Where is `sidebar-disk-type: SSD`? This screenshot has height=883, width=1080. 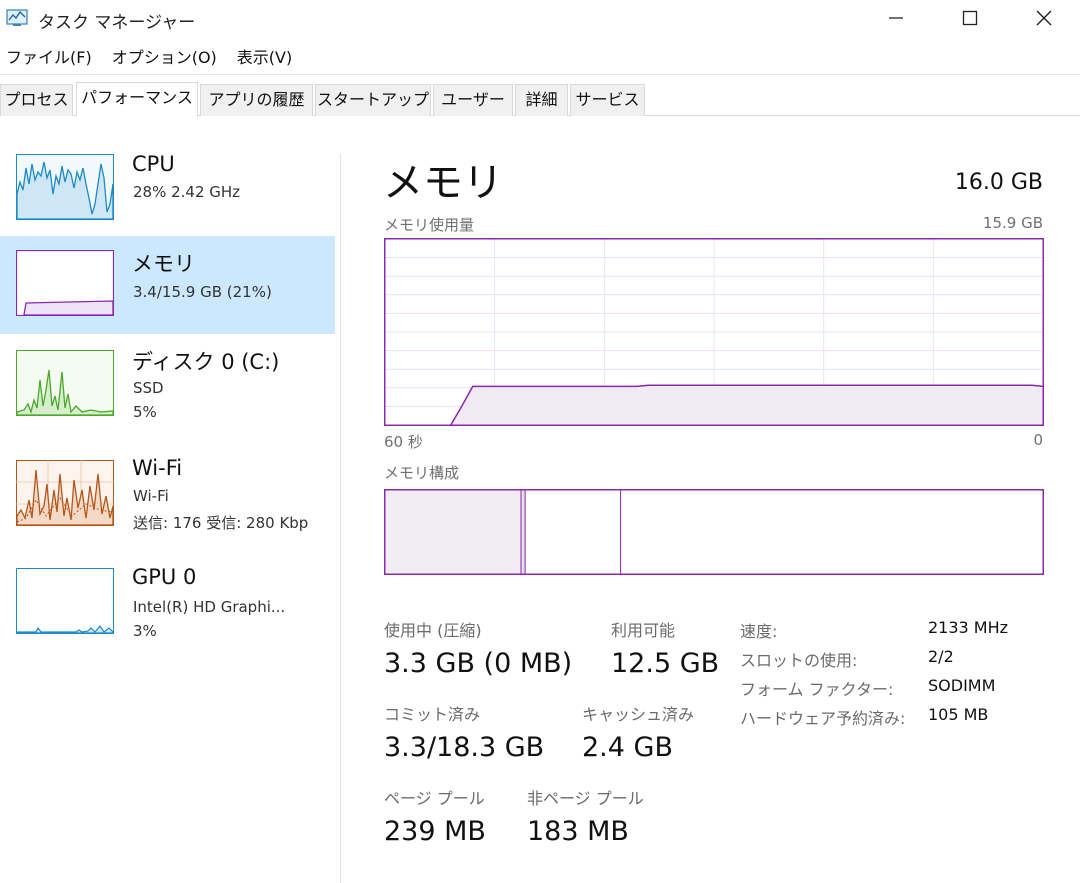
sidebar-disk-type: SSD is located at coordinates (148, 388).